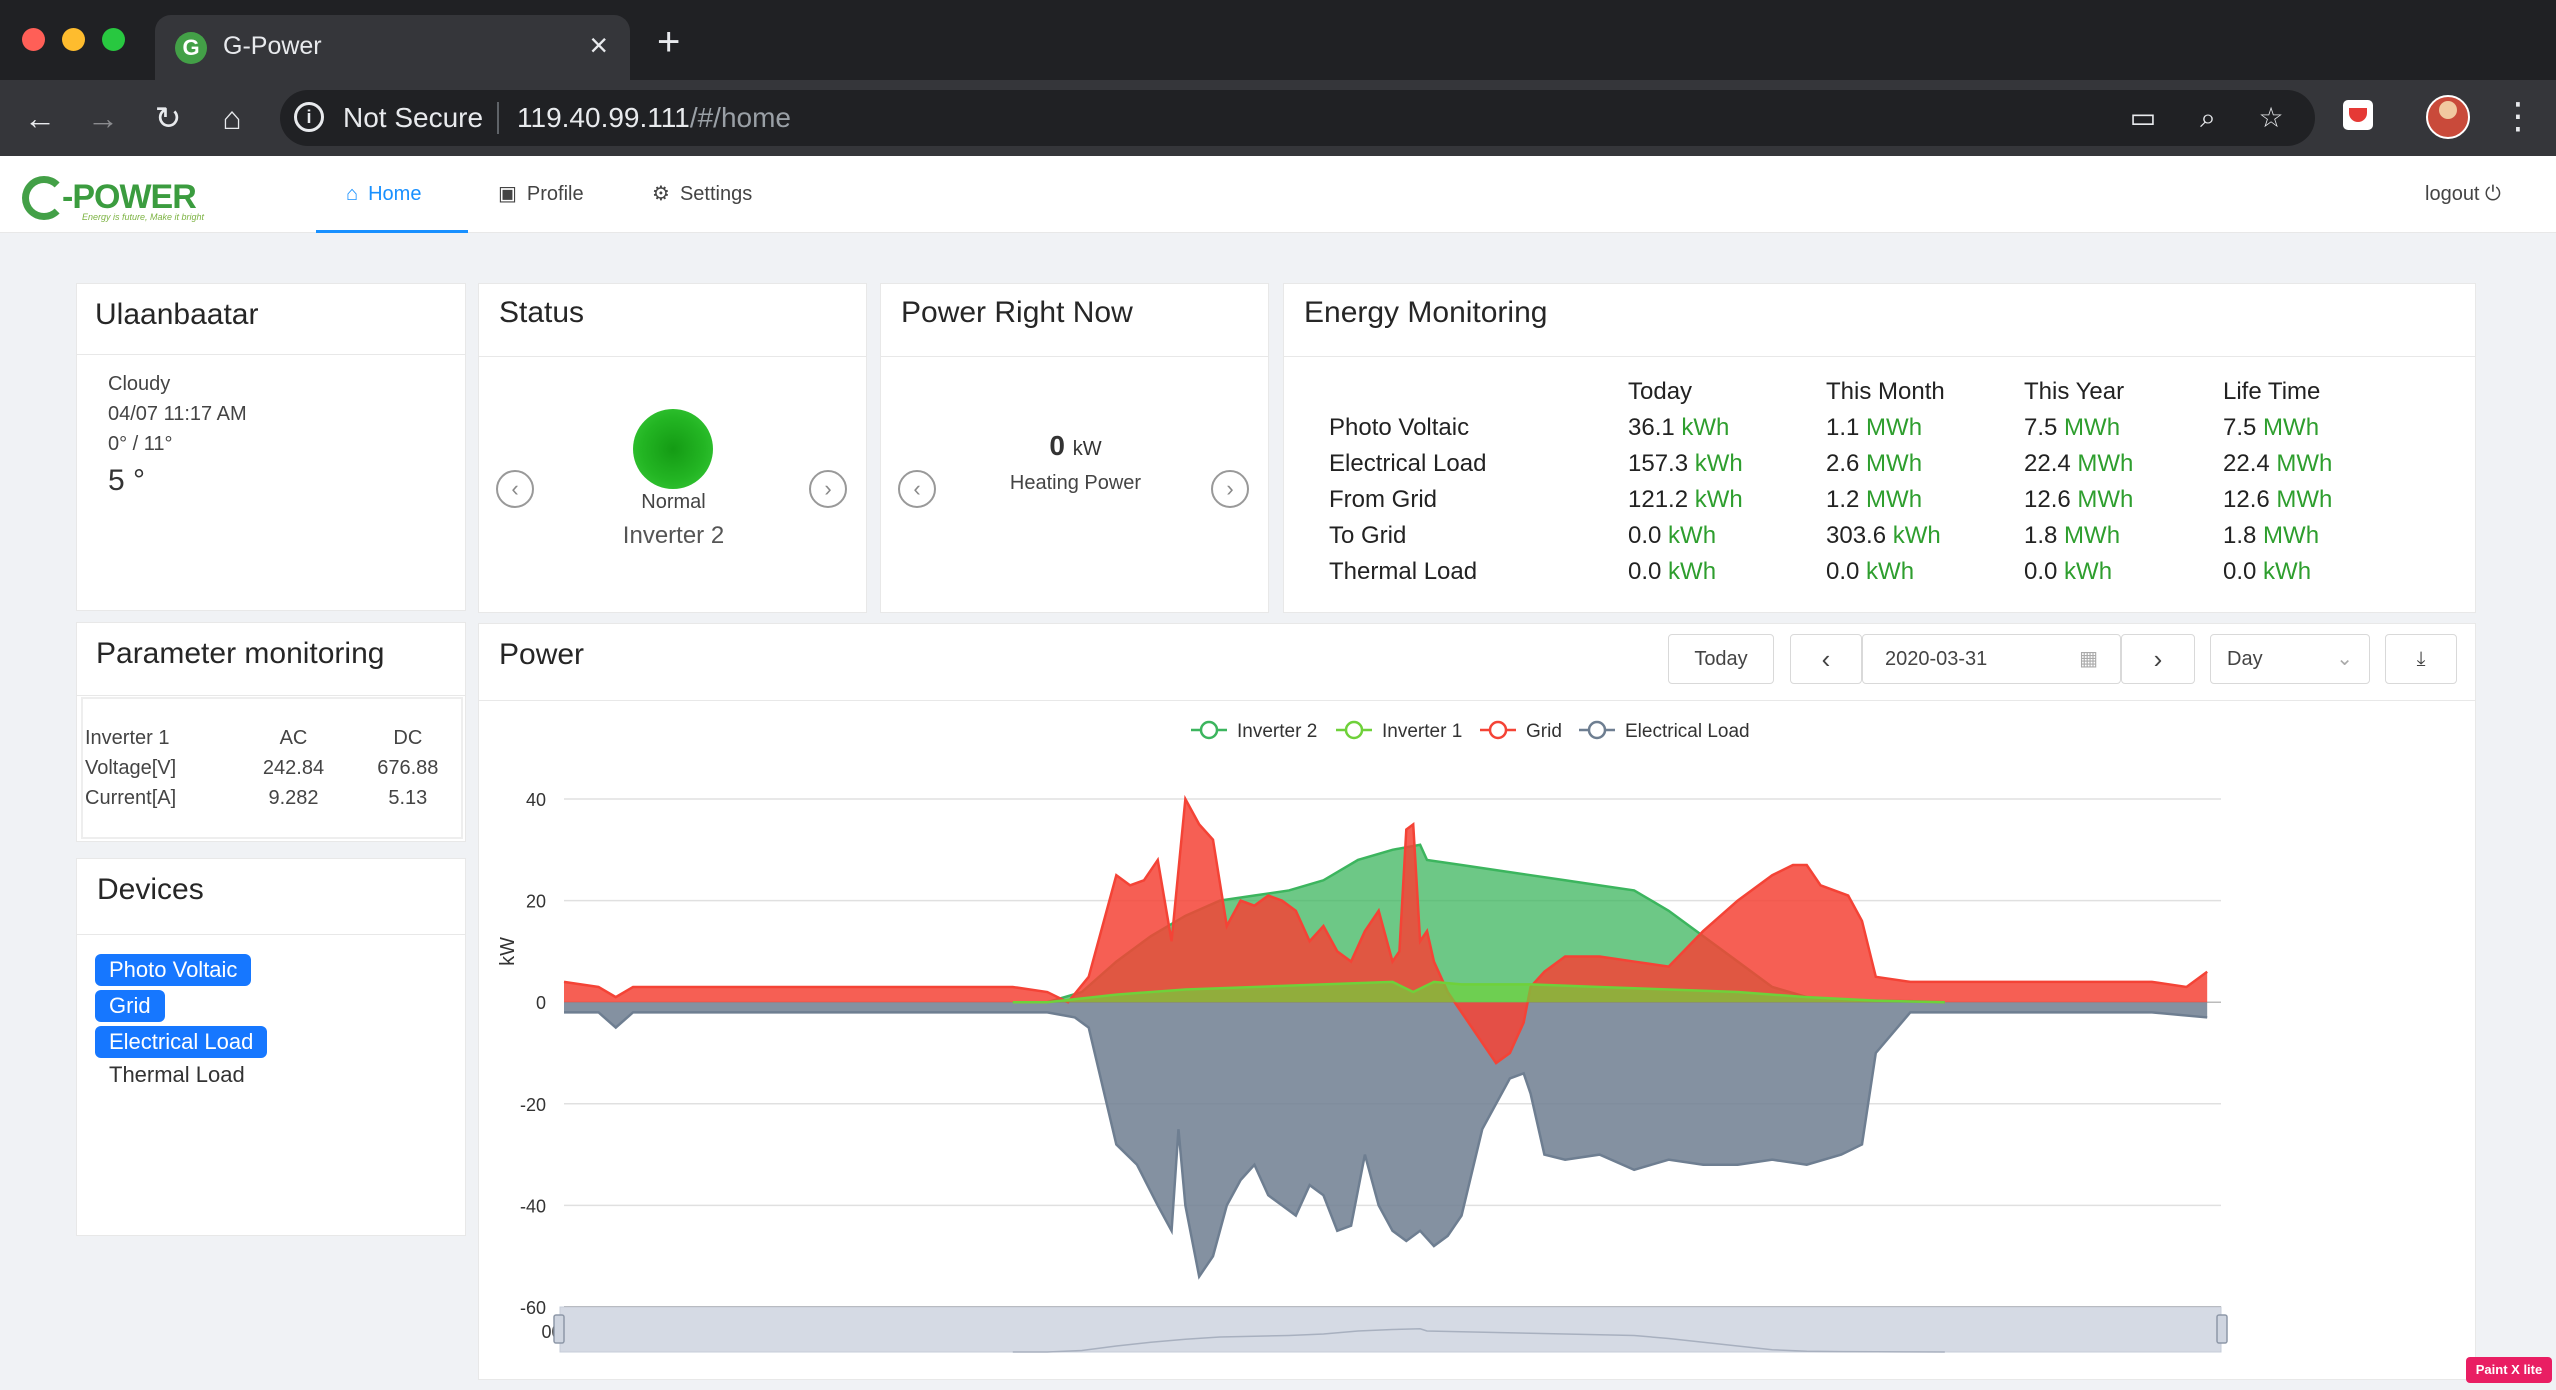 The height and width of the screenshot is (1390, 2556). Describe the element at coordinates (507, 194) in the screenshot. I see `profile-card-icon: ▣` at that location.